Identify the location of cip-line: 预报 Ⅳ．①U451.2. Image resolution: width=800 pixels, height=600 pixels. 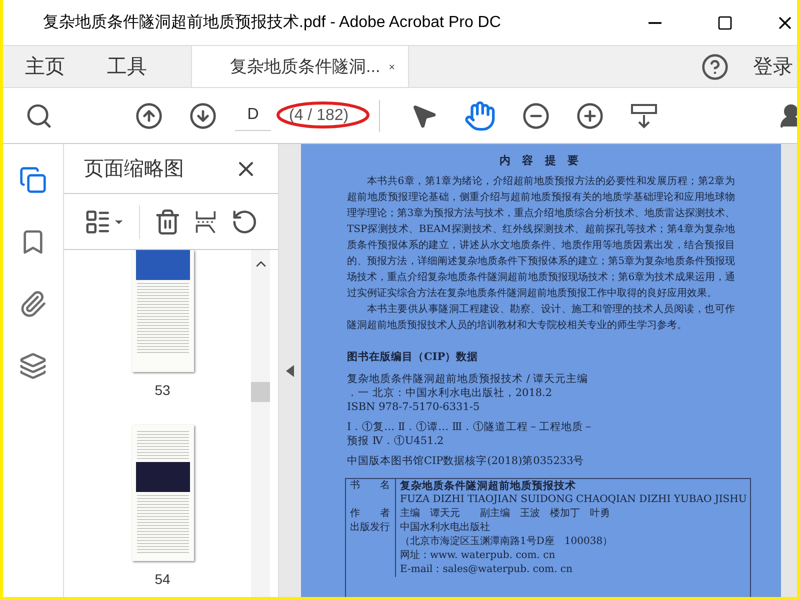
(396, 441).